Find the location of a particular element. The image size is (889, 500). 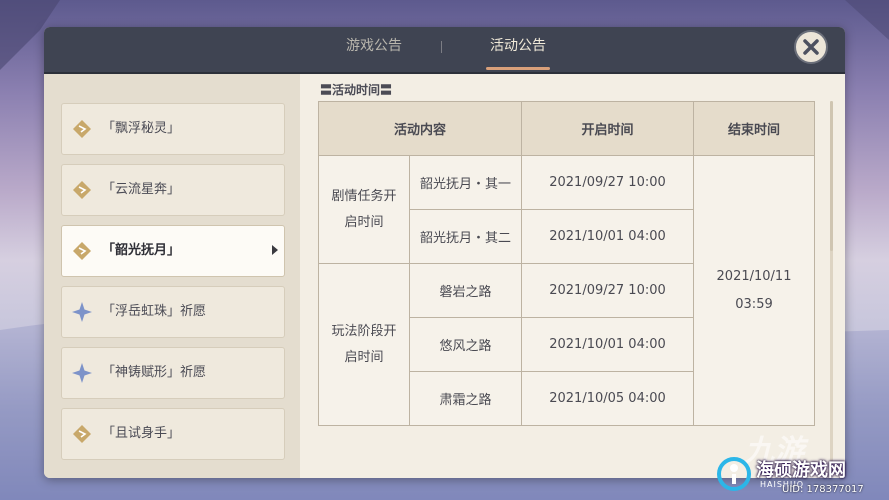

list-item-floating-spirit: 「飘浮秘灵」 is located at coordinates (173, 129).